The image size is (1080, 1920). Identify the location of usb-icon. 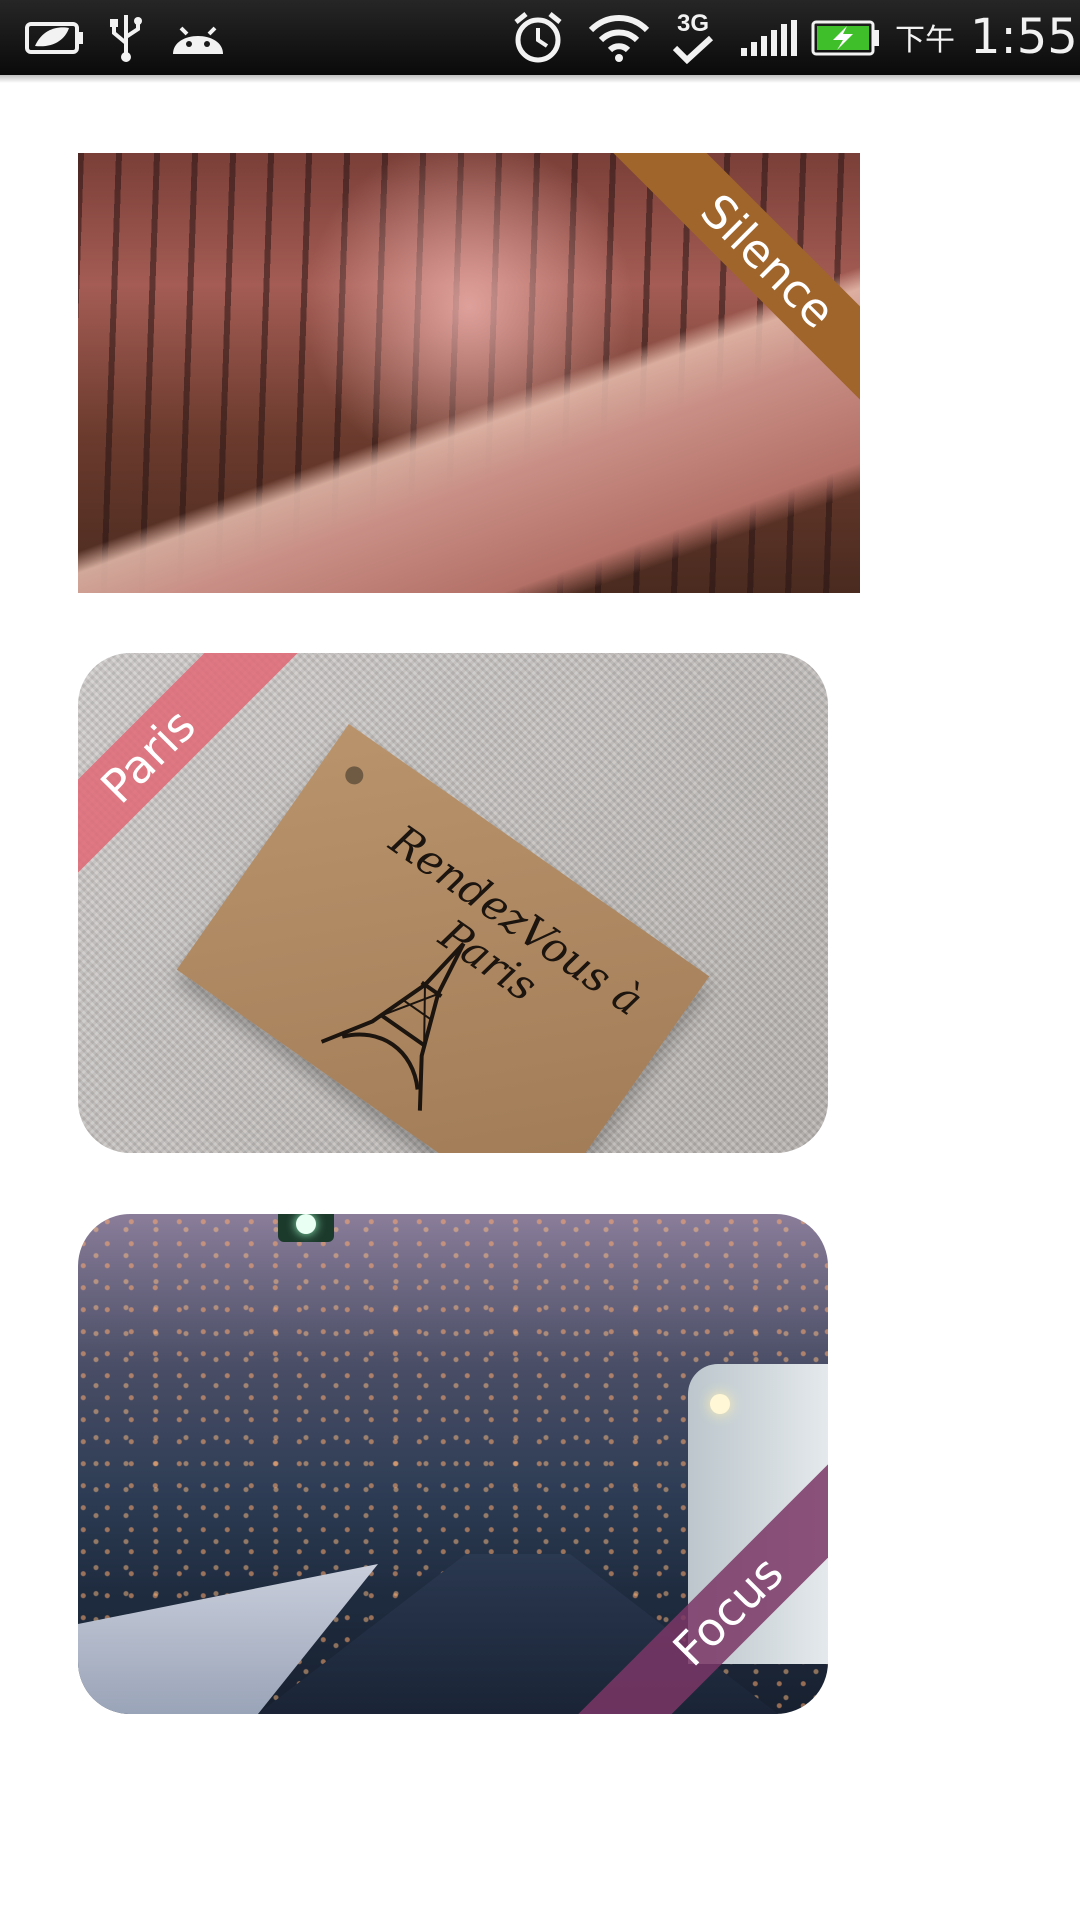
(126, 37).